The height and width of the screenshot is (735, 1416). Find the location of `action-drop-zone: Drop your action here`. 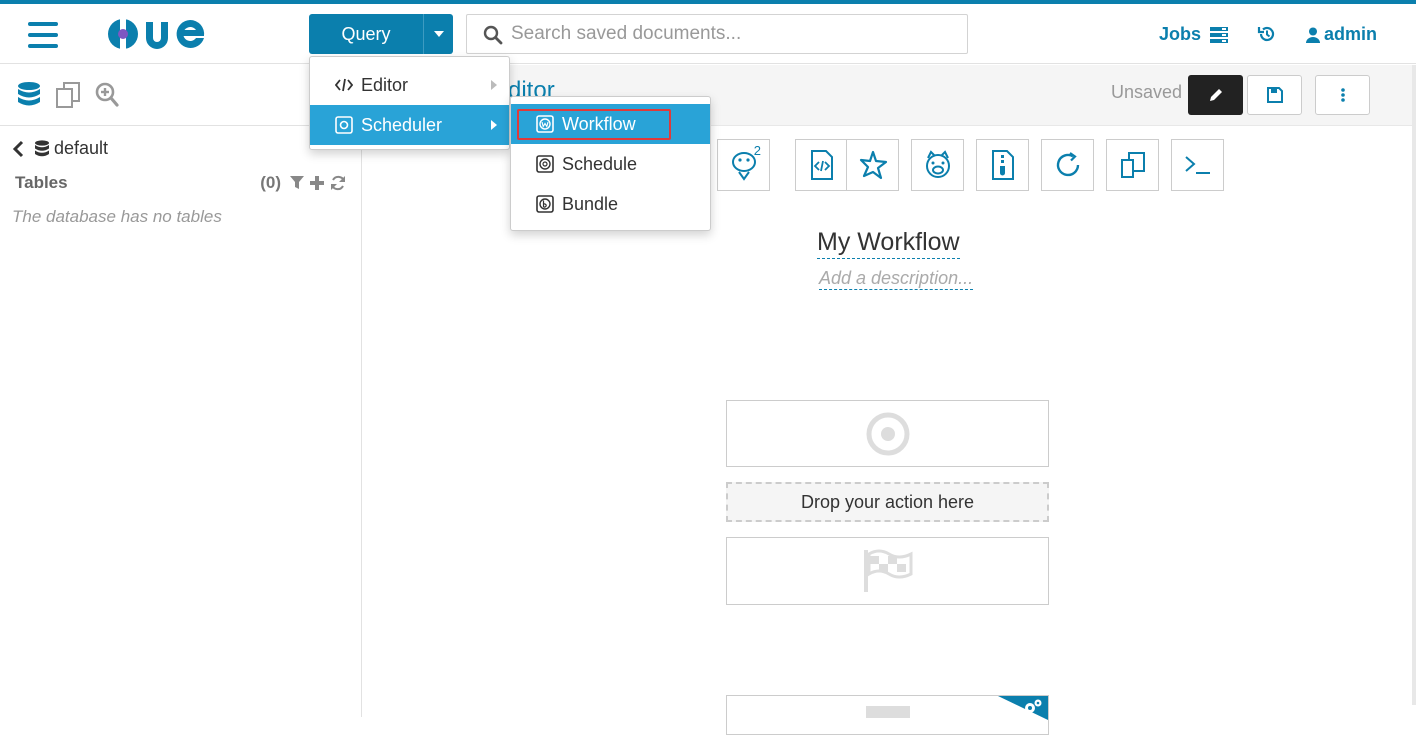

action-drop-zone: Drop your action here is located at coordinates (887, 502).